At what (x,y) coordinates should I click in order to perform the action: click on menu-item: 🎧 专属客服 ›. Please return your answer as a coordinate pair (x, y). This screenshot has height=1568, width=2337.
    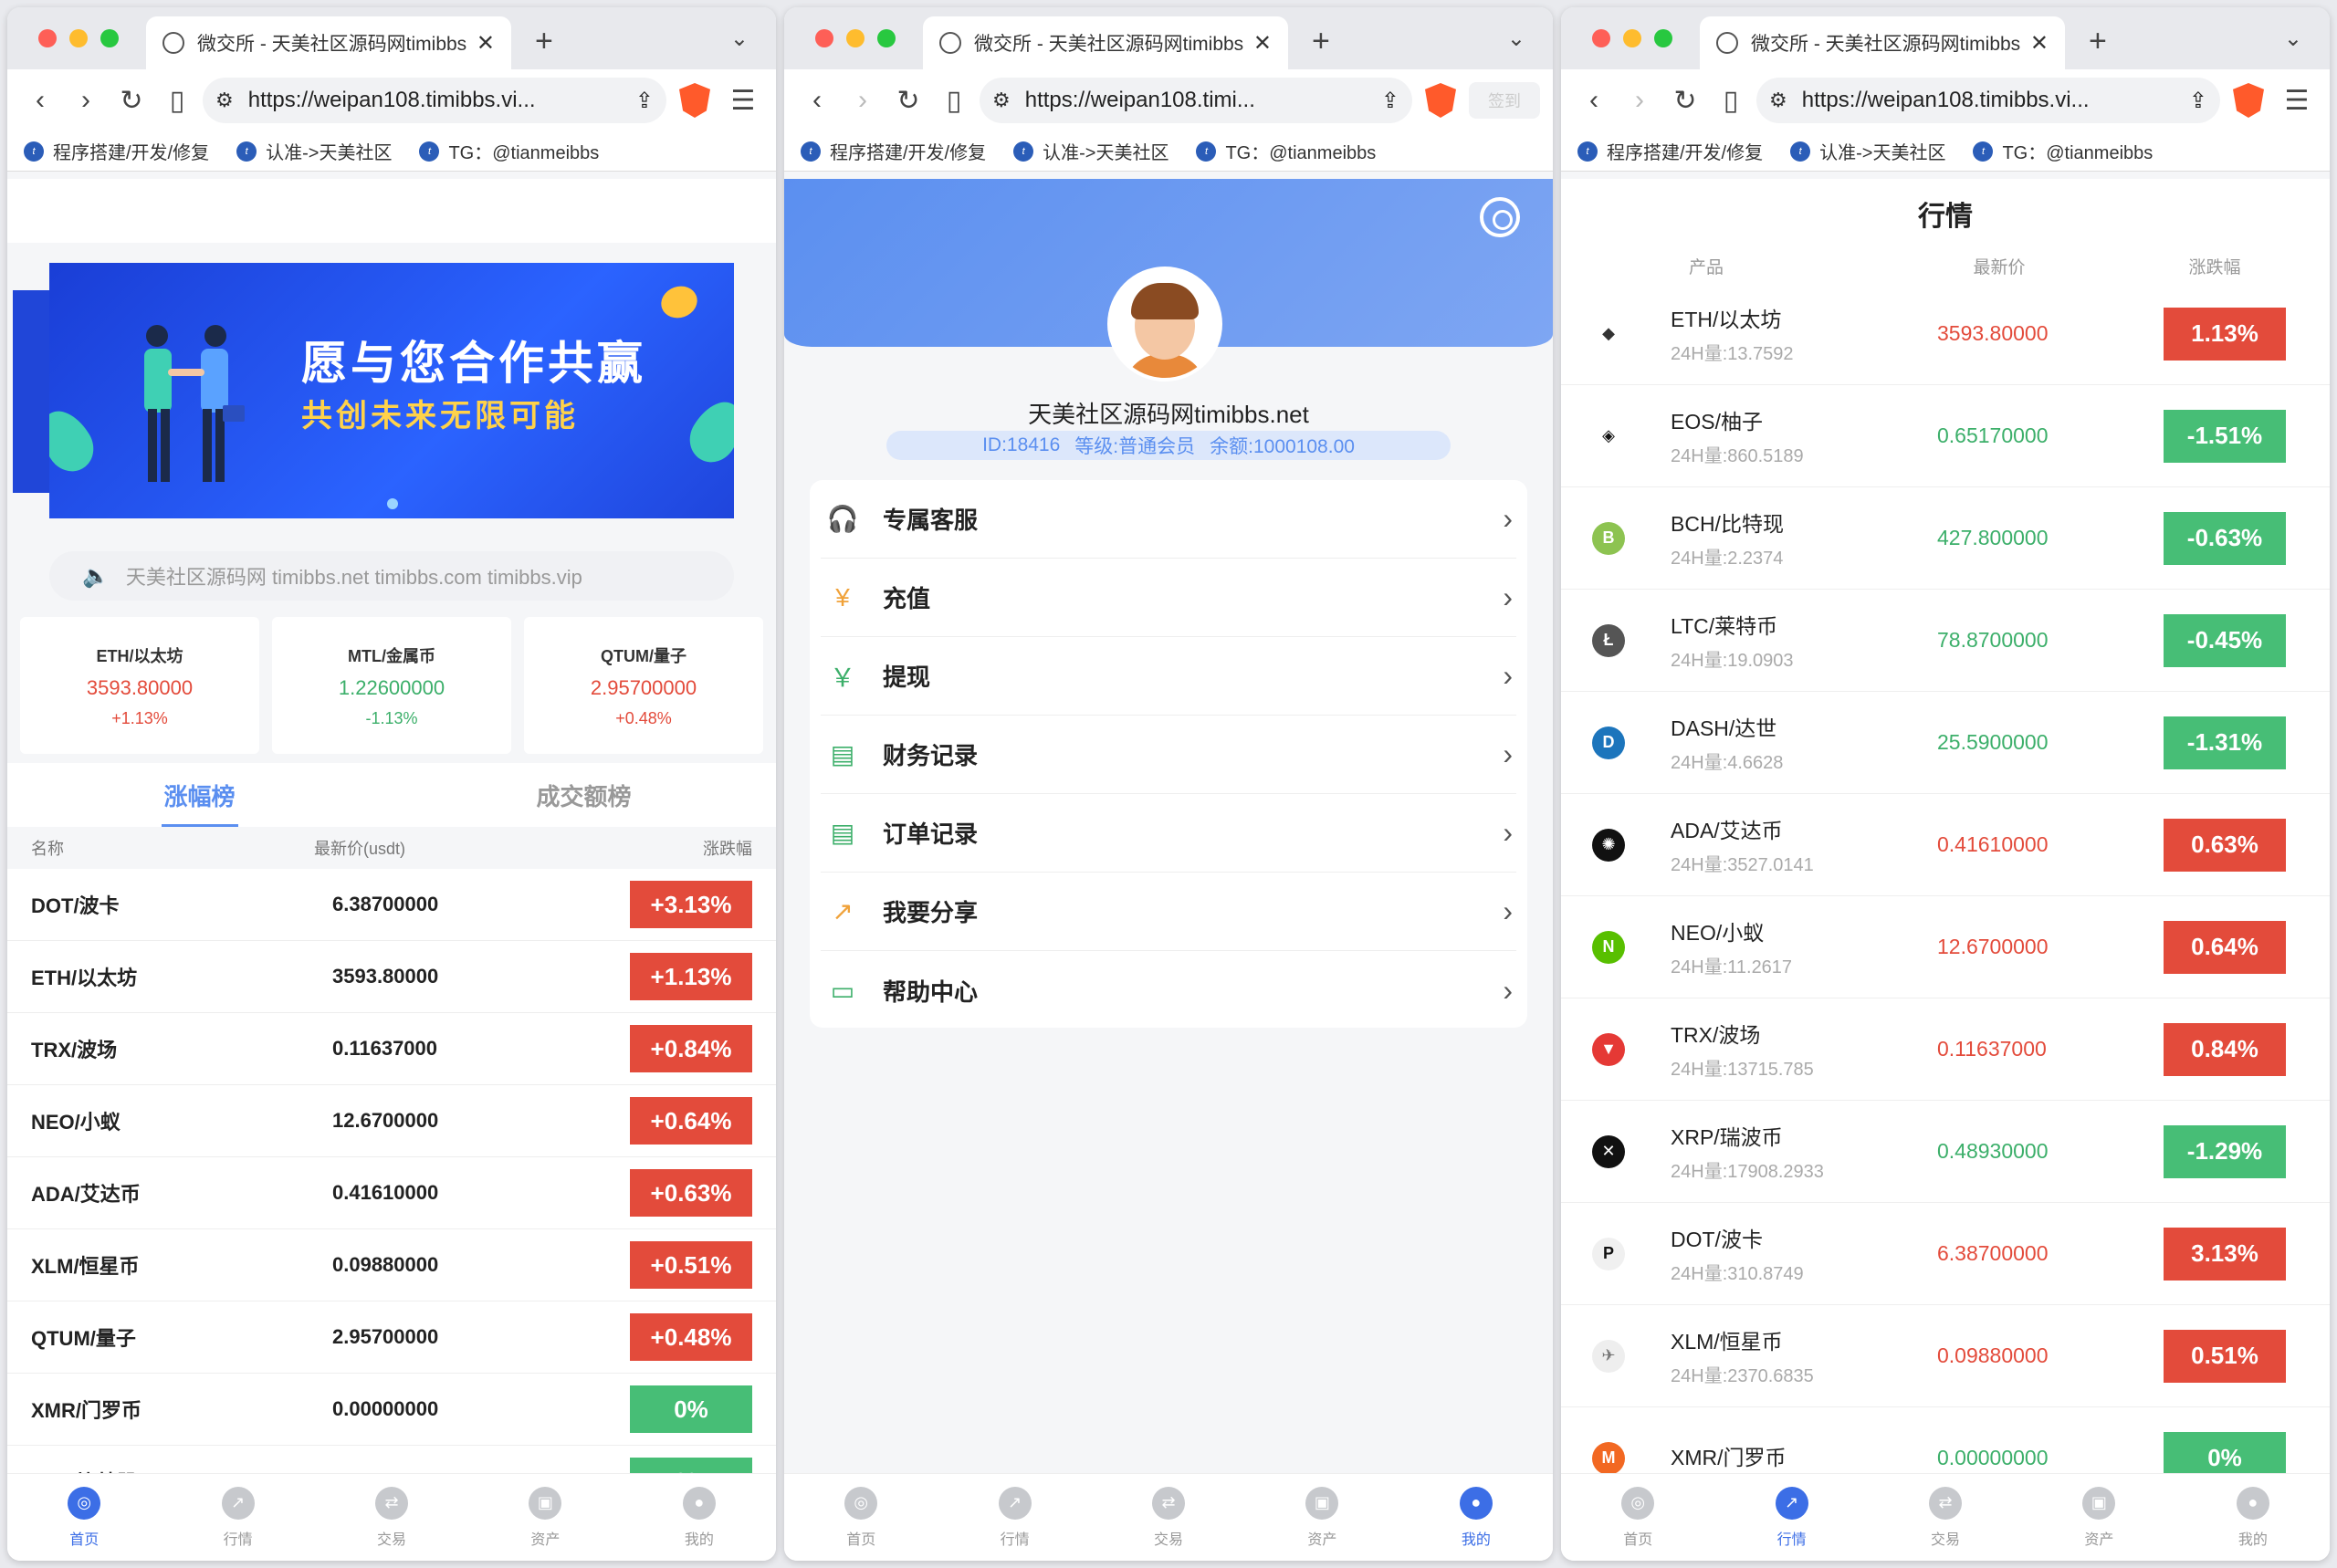
    Looking at the image, I should click on (1168, 519).